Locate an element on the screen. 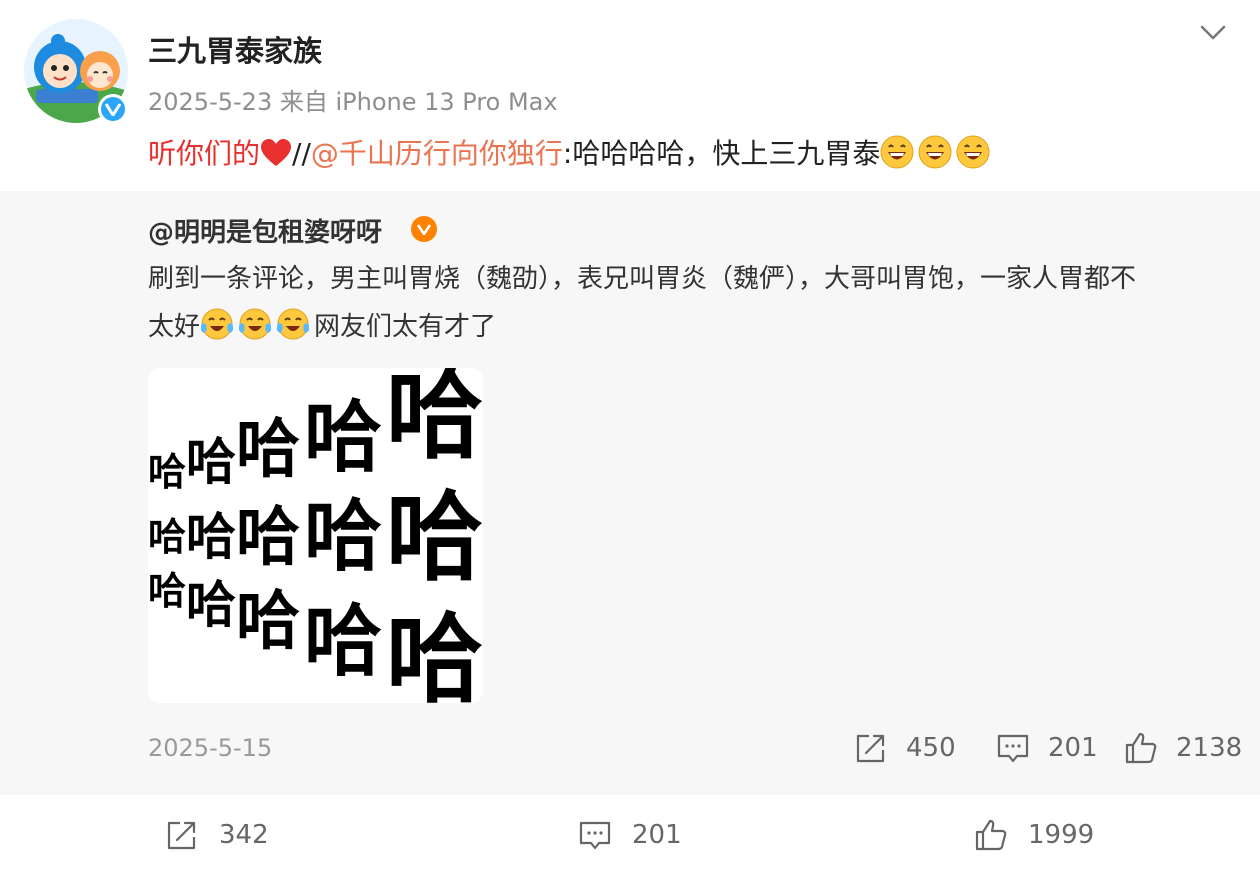 Image resolution: width=1260 pixels, height=874 pixels. heart-icon is located at coordinates (276, 152).